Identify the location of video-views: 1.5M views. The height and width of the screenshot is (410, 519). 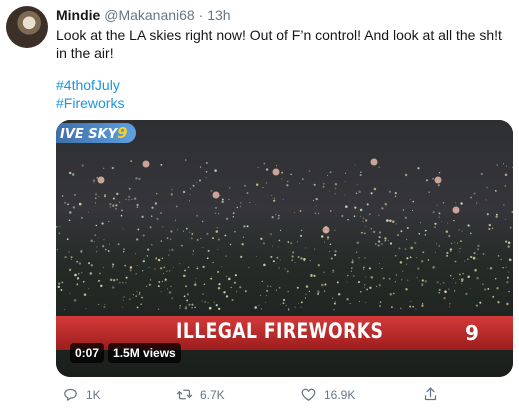
(144, 353).